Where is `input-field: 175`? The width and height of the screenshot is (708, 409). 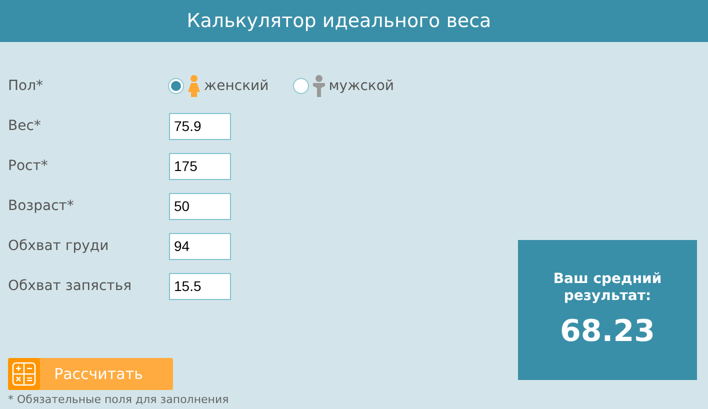 input-field: 175 is located at coordinates (200, 166).